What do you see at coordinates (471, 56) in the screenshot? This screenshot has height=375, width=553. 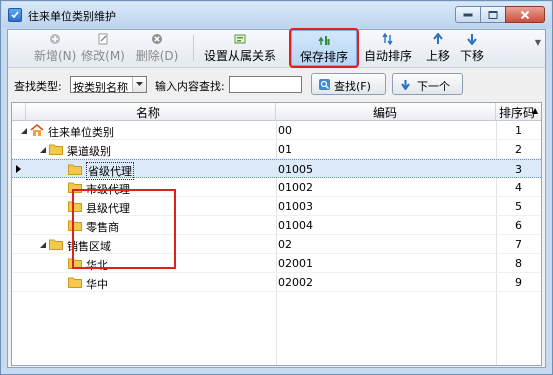 I see `move-down-label: 下移` at bounding box center [471, 56].